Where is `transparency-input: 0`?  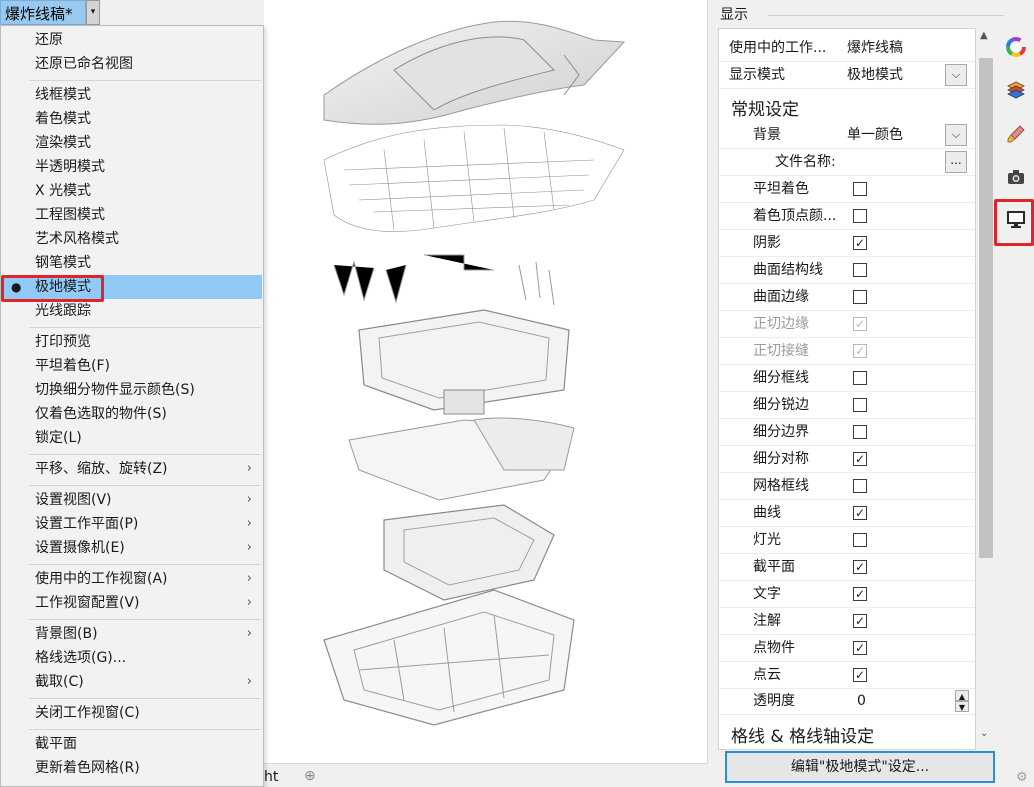 transparency-input: 0 is located at coordinates (904, 701).